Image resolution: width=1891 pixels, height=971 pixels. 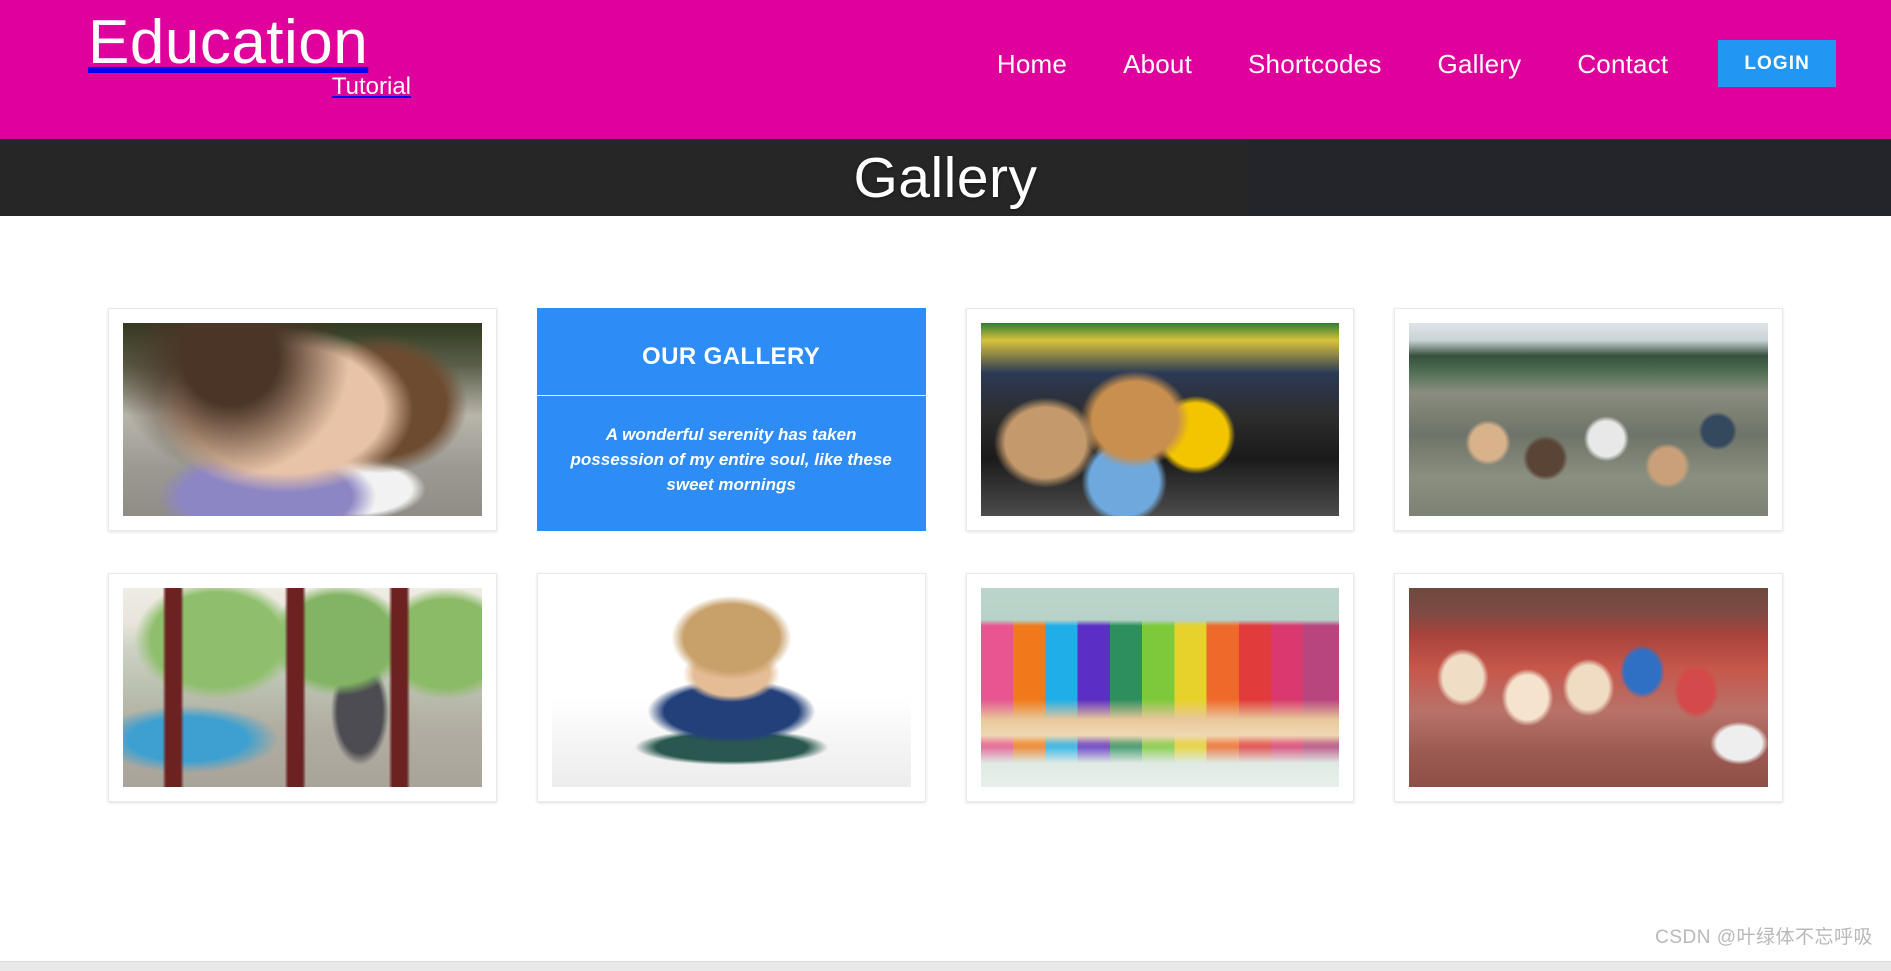 I want to click on gallery-item-auditorium, so click(x=1588, y=687).